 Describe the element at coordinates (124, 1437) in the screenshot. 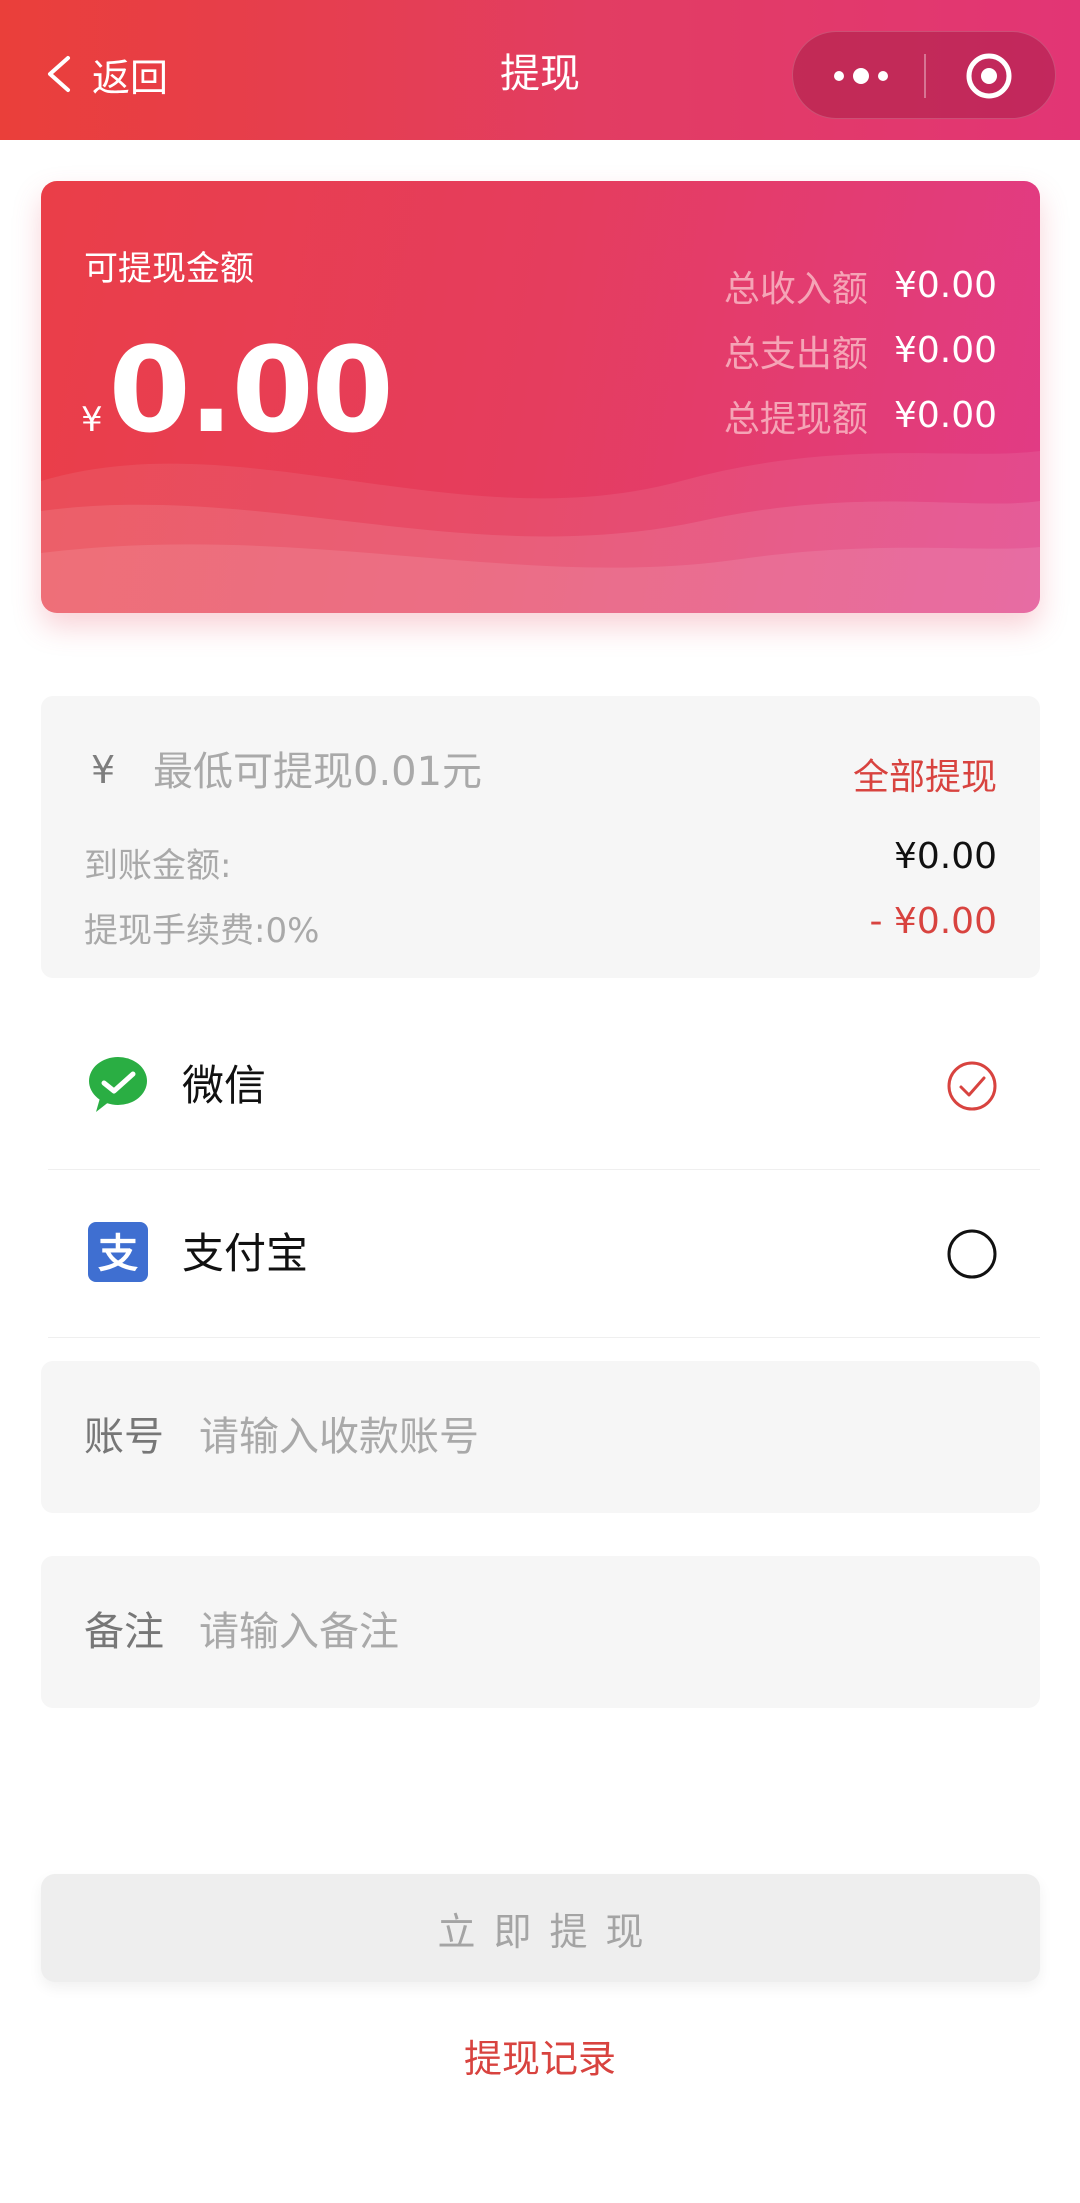

I see `account-label: 账号` at that location.